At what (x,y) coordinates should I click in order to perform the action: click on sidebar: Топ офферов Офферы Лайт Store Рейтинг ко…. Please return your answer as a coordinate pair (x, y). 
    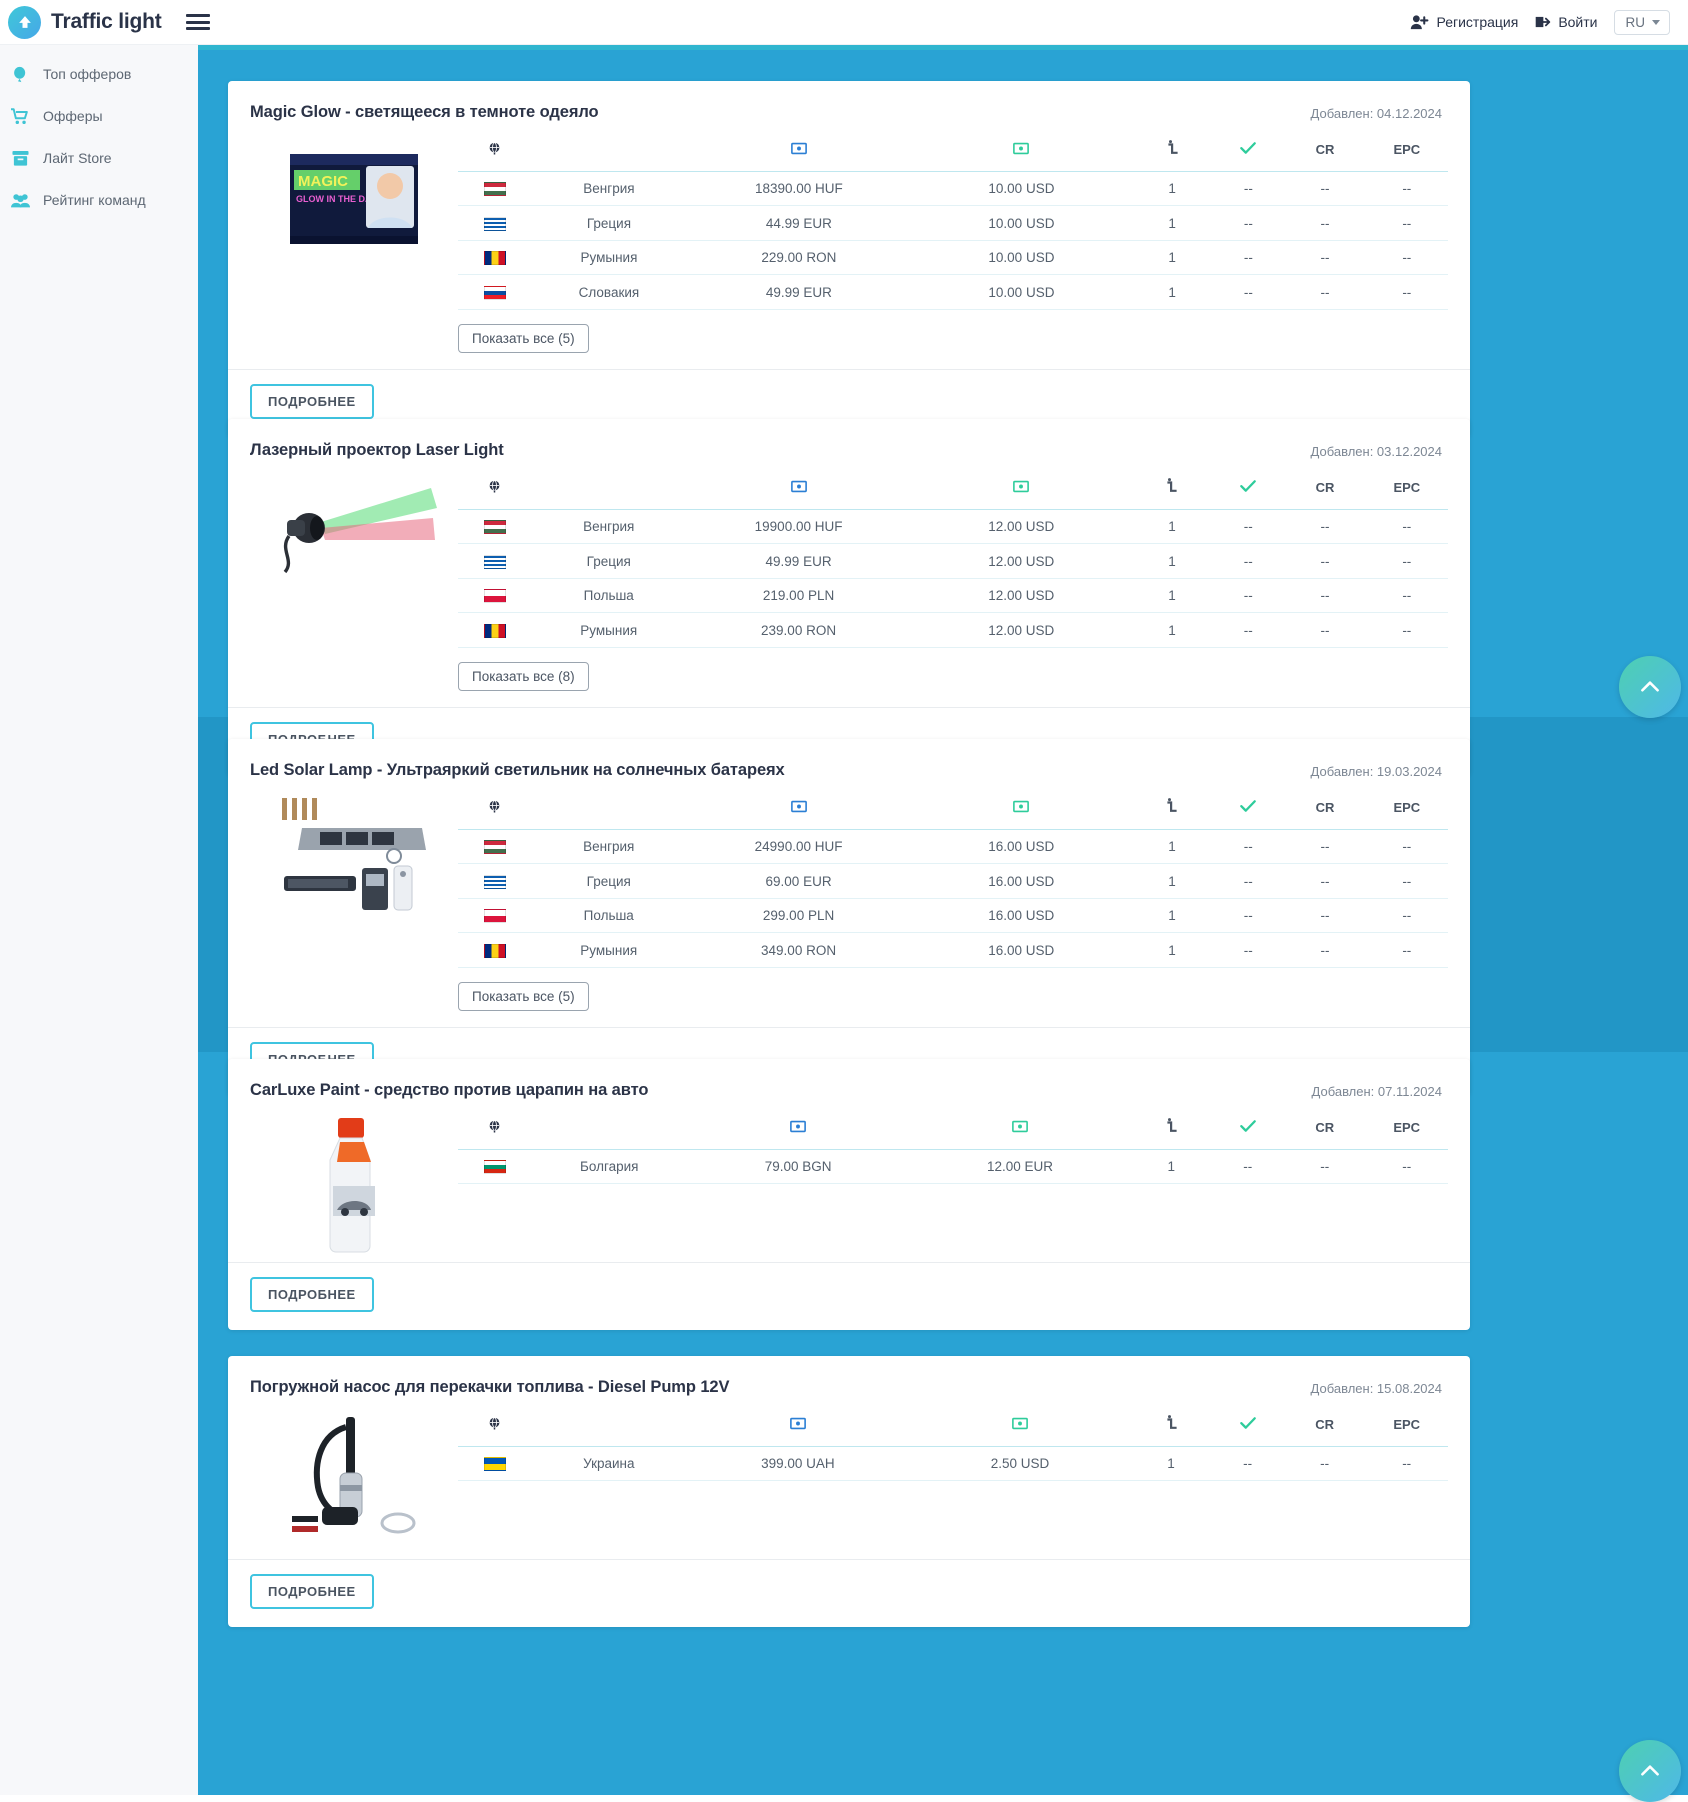
    Looking at the image, I should click on (99, 920).